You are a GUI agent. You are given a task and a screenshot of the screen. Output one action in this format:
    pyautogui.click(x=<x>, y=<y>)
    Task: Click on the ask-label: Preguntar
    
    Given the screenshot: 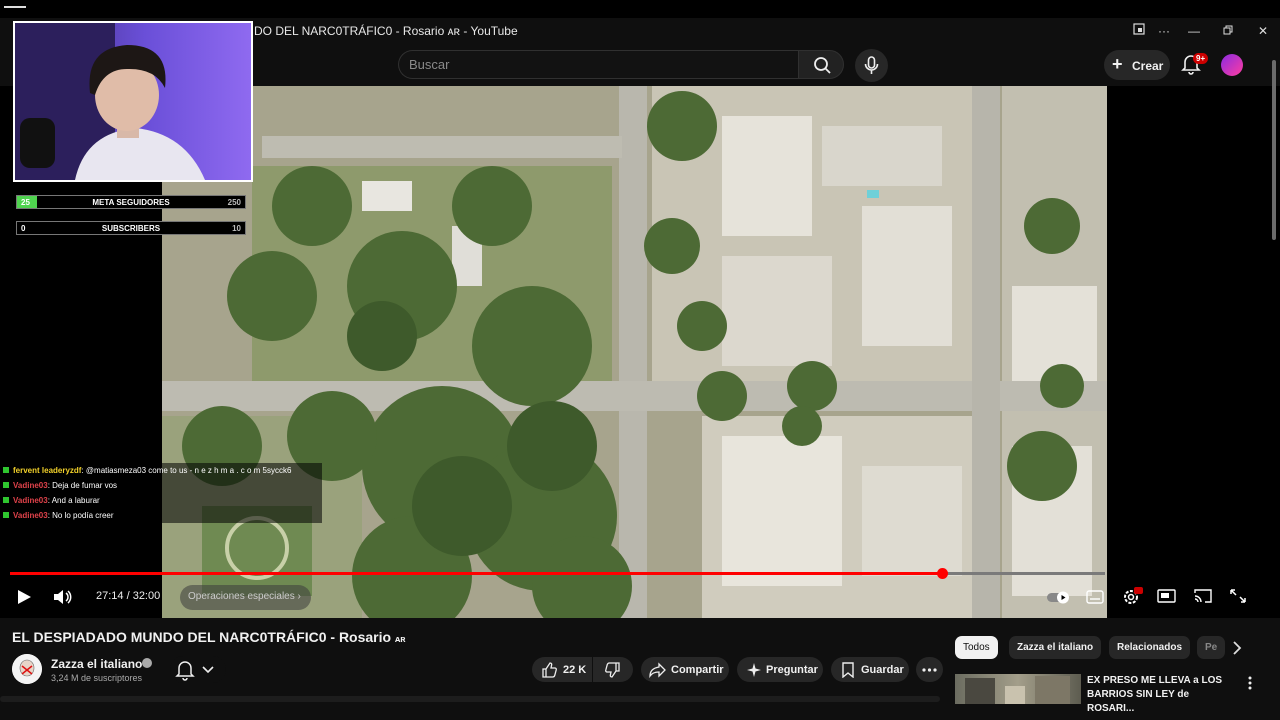 What is the action you would take?
    pyautogui.click(x=792, y=670)
    